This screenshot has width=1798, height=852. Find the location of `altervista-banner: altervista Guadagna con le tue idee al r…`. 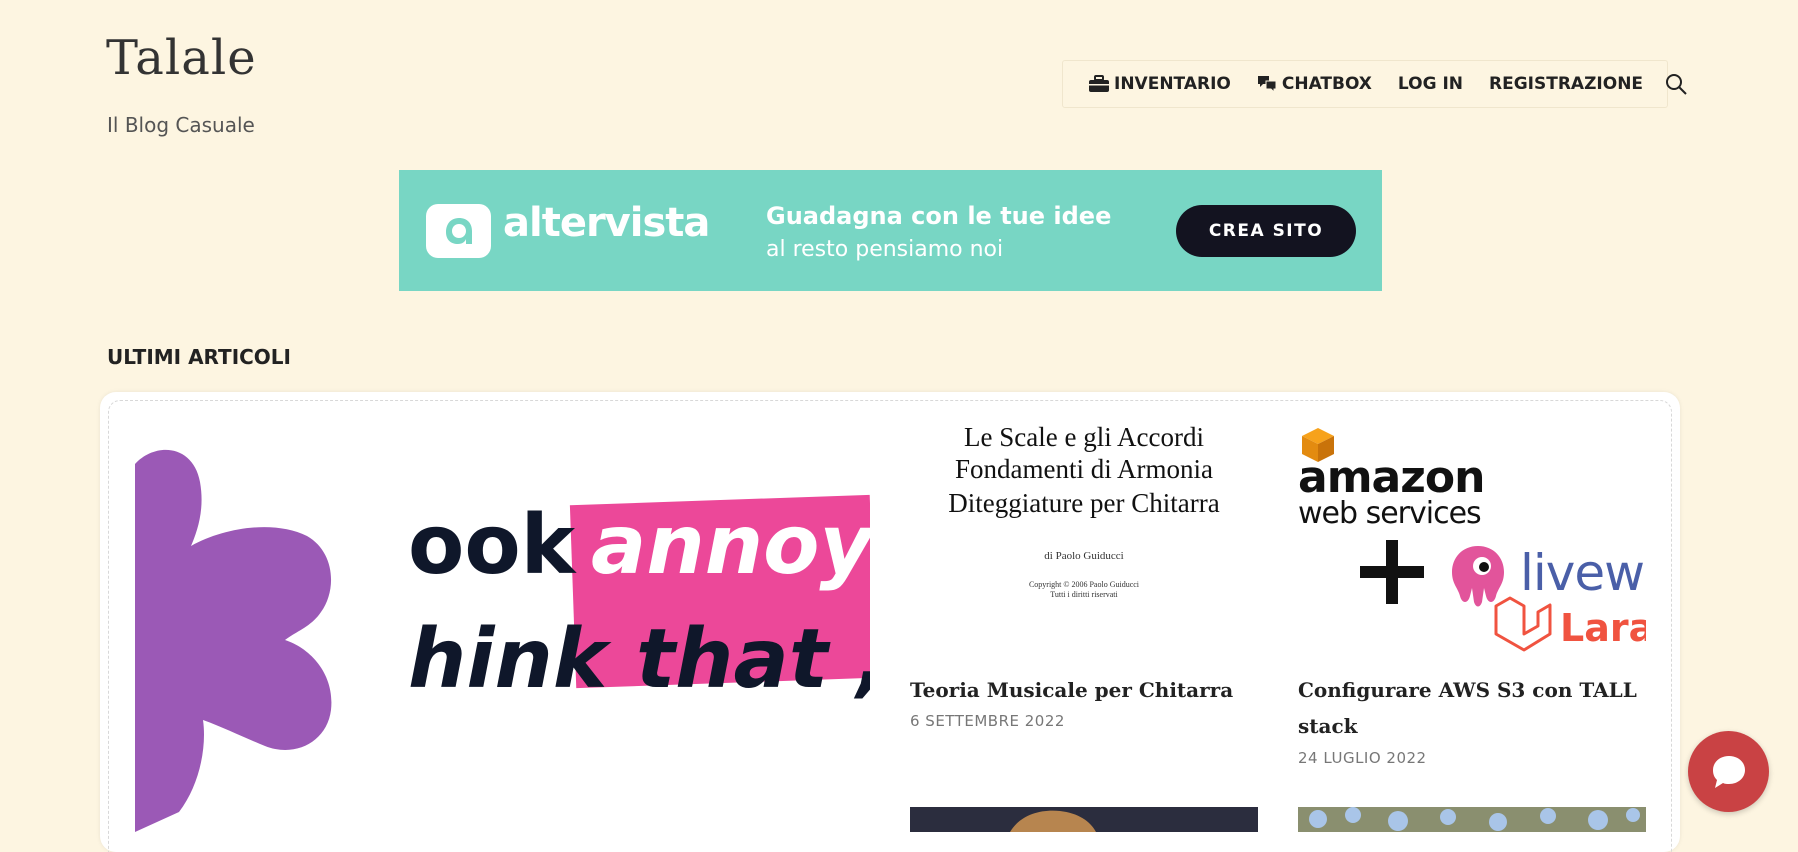

altervista-banner: altervista Guadagna con le tue idee al r… is located at coordinates (890, 230).